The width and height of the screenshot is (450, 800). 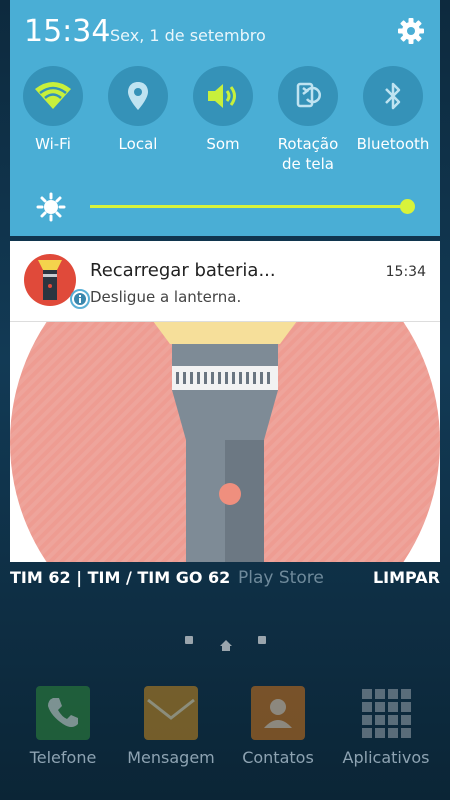 What do you see at coordinates (393, 96) in the screenshot?
I see `bluetooth-icon` at bounding box center [393, 96].